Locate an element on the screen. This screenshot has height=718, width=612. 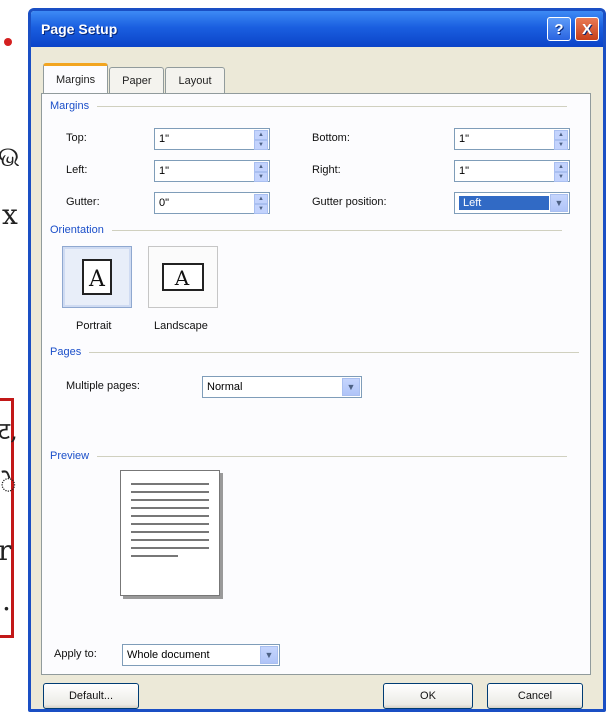
pages-heading: Pages is located at coordinates (66, 352).